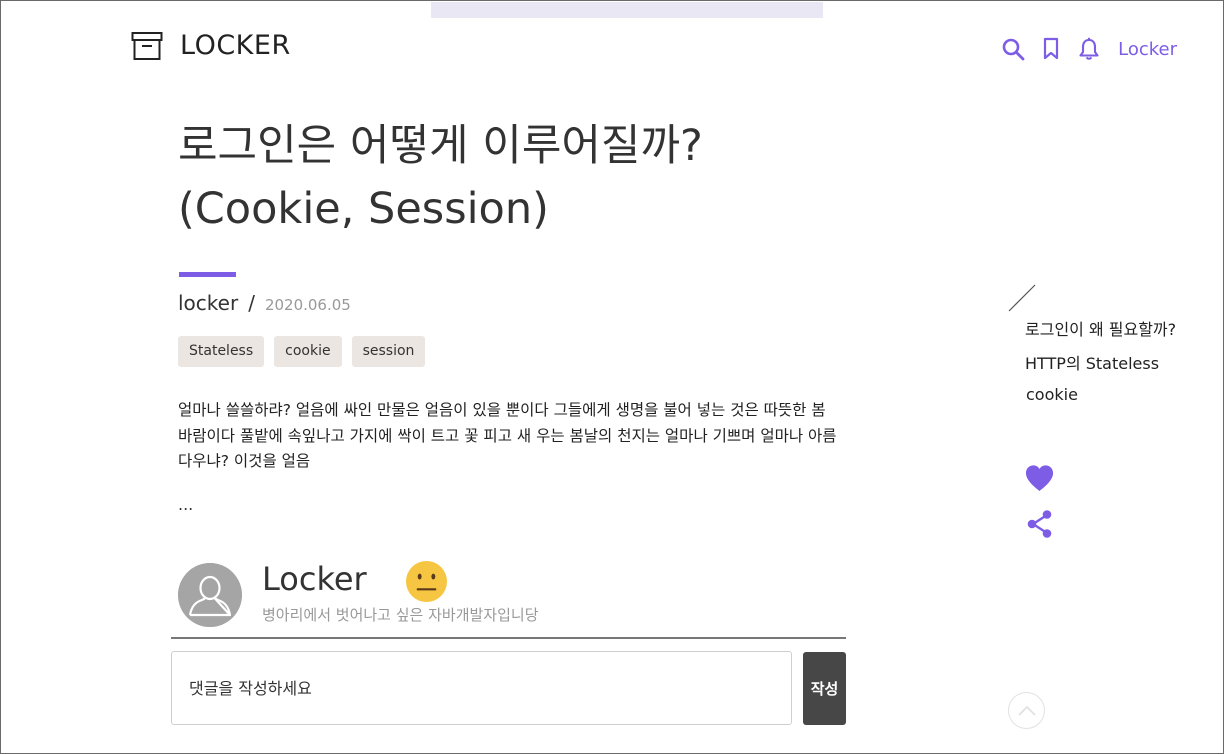 This screenshot has width=1224, height=754. I want to click on archive-box-icon, so click(147, 45).